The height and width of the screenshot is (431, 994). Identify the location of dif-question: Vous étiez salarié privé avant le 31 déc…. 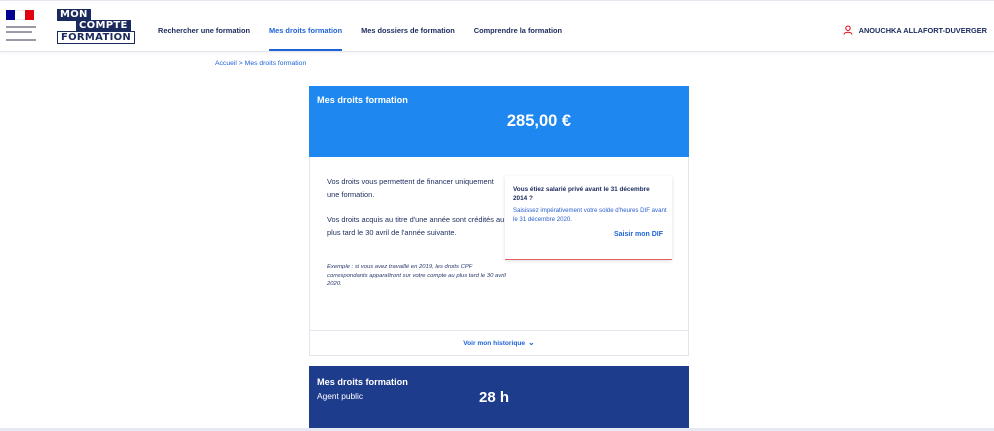
(581, 194).